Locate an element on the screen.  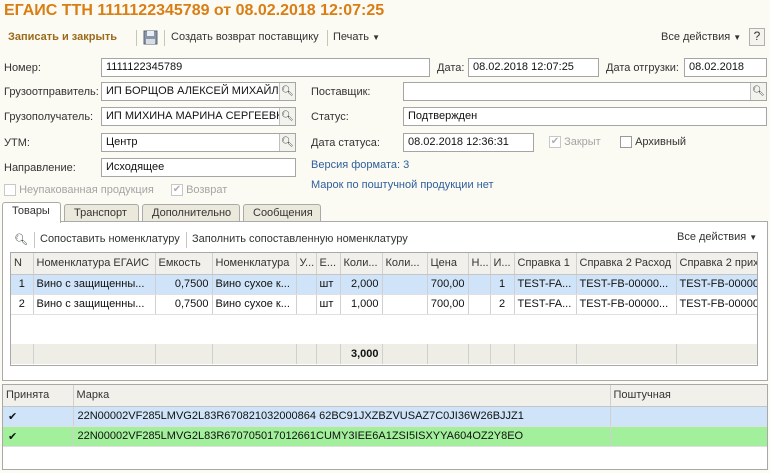
status-label: Статус: is located at coordinates (330, 117).